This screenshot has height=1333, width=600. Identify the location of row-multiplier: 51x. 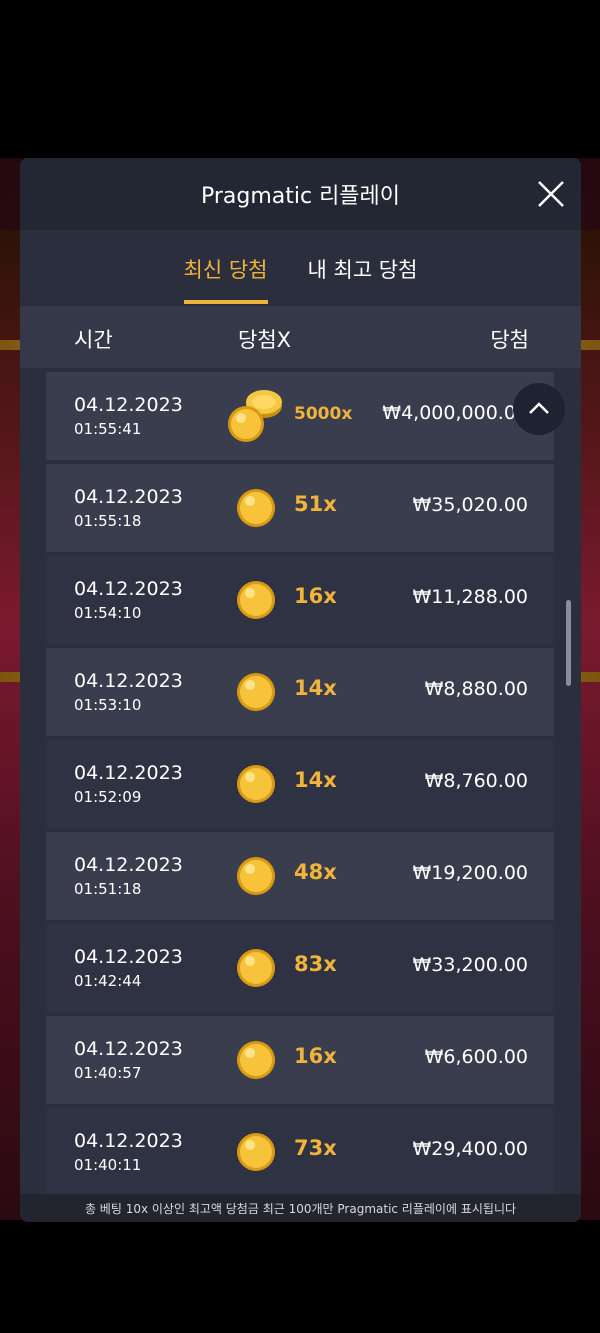
(315, 504).